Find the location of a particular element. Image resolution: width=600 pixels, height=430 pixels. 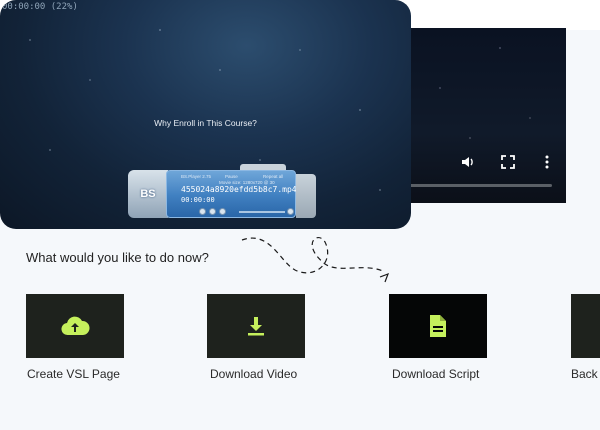

create-vsl-page-button is located at coordinates (75, 326).